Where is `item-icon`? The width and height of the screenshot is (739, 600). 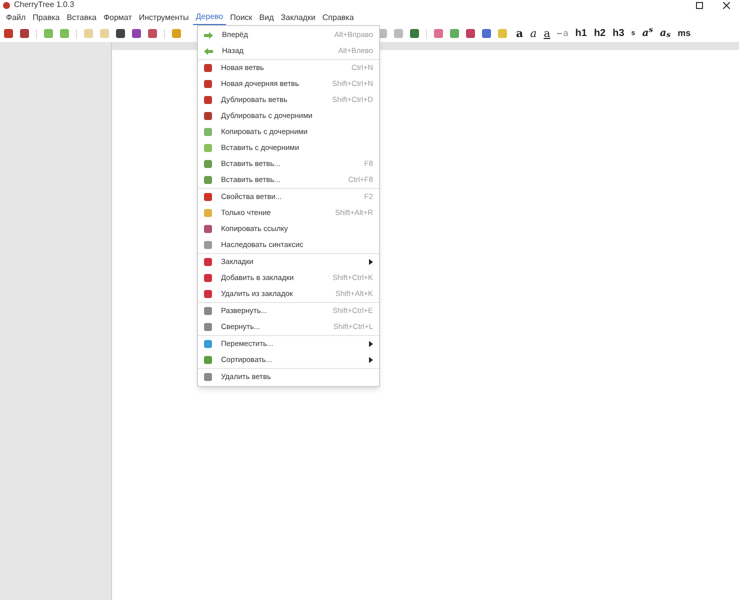 item-icon is located at coordinates (208, 377).